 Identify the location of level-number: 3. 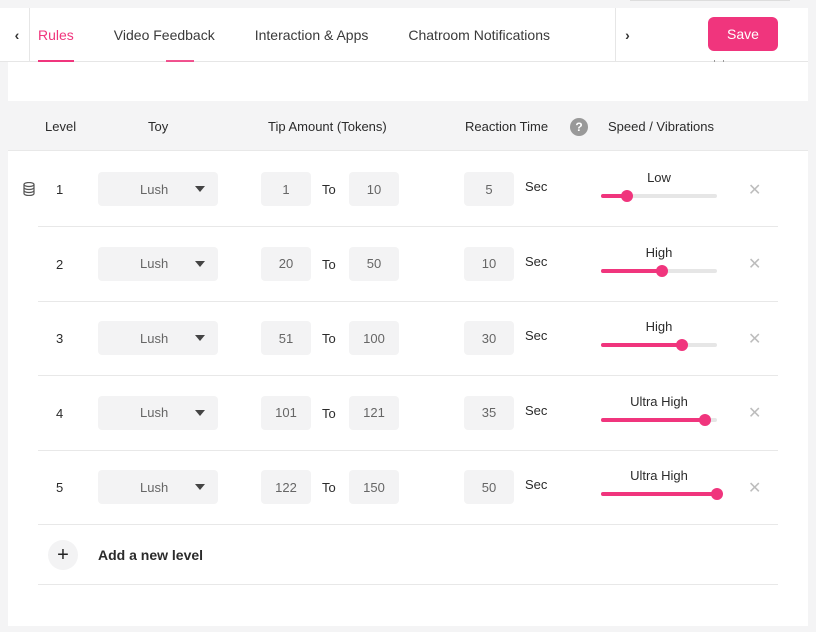
(60, 338).